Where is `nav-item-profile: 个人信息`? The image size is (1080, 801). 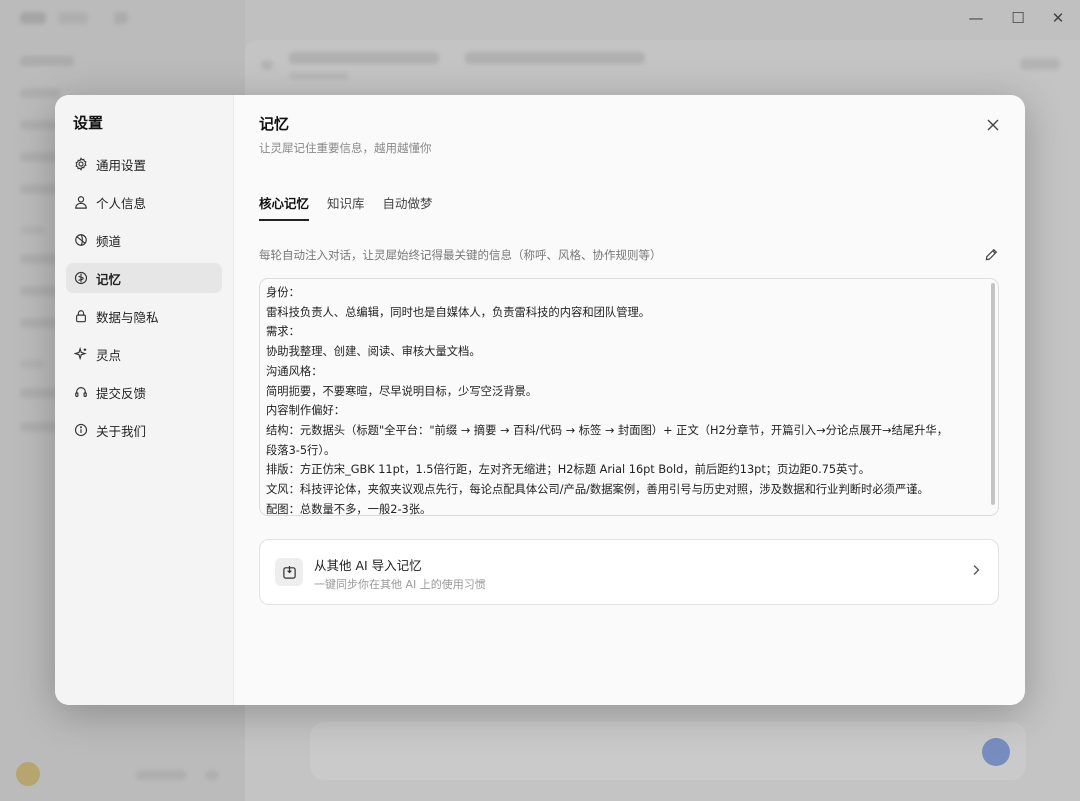
nav-item-profile: 个人信息 is located at coordinates (144, 202).